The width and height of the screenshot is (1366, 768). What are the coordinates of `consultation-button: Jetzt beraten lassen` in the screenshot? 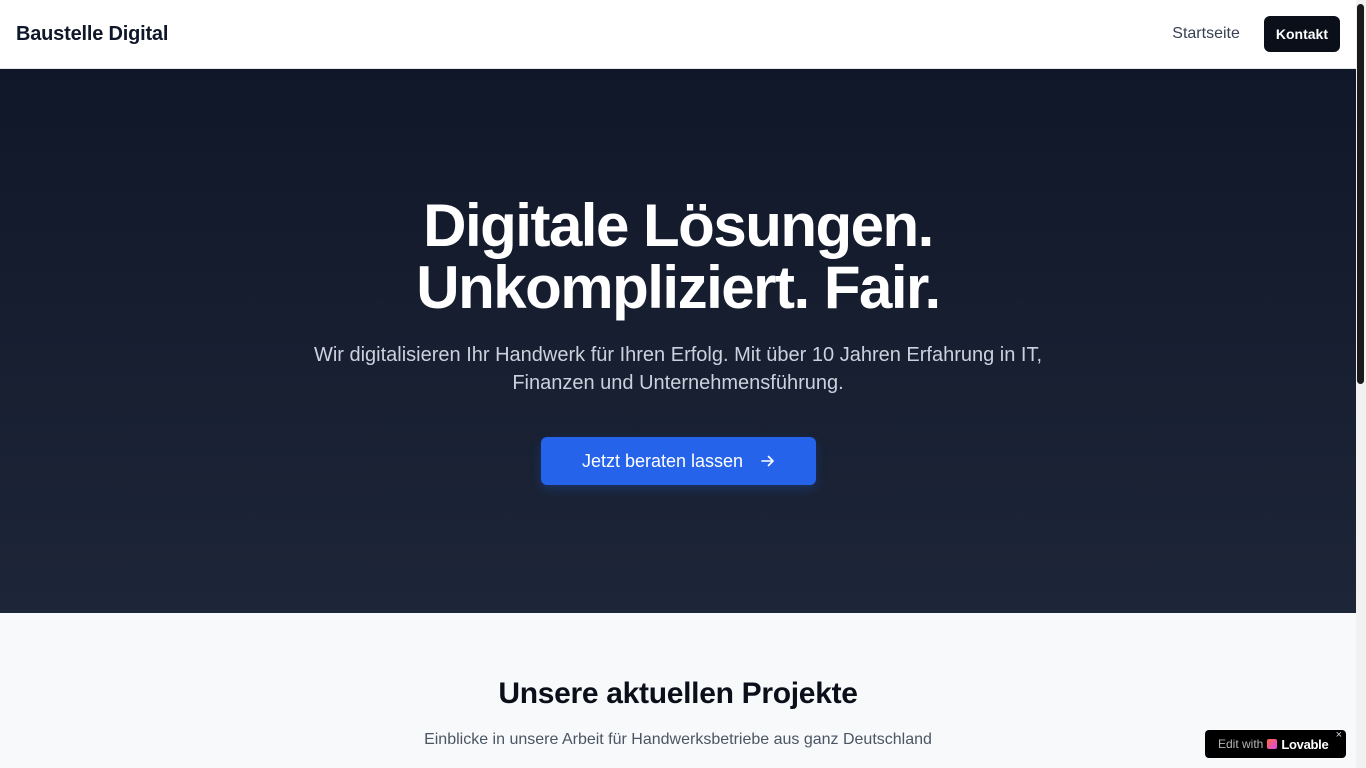 It's located at (678, 461).